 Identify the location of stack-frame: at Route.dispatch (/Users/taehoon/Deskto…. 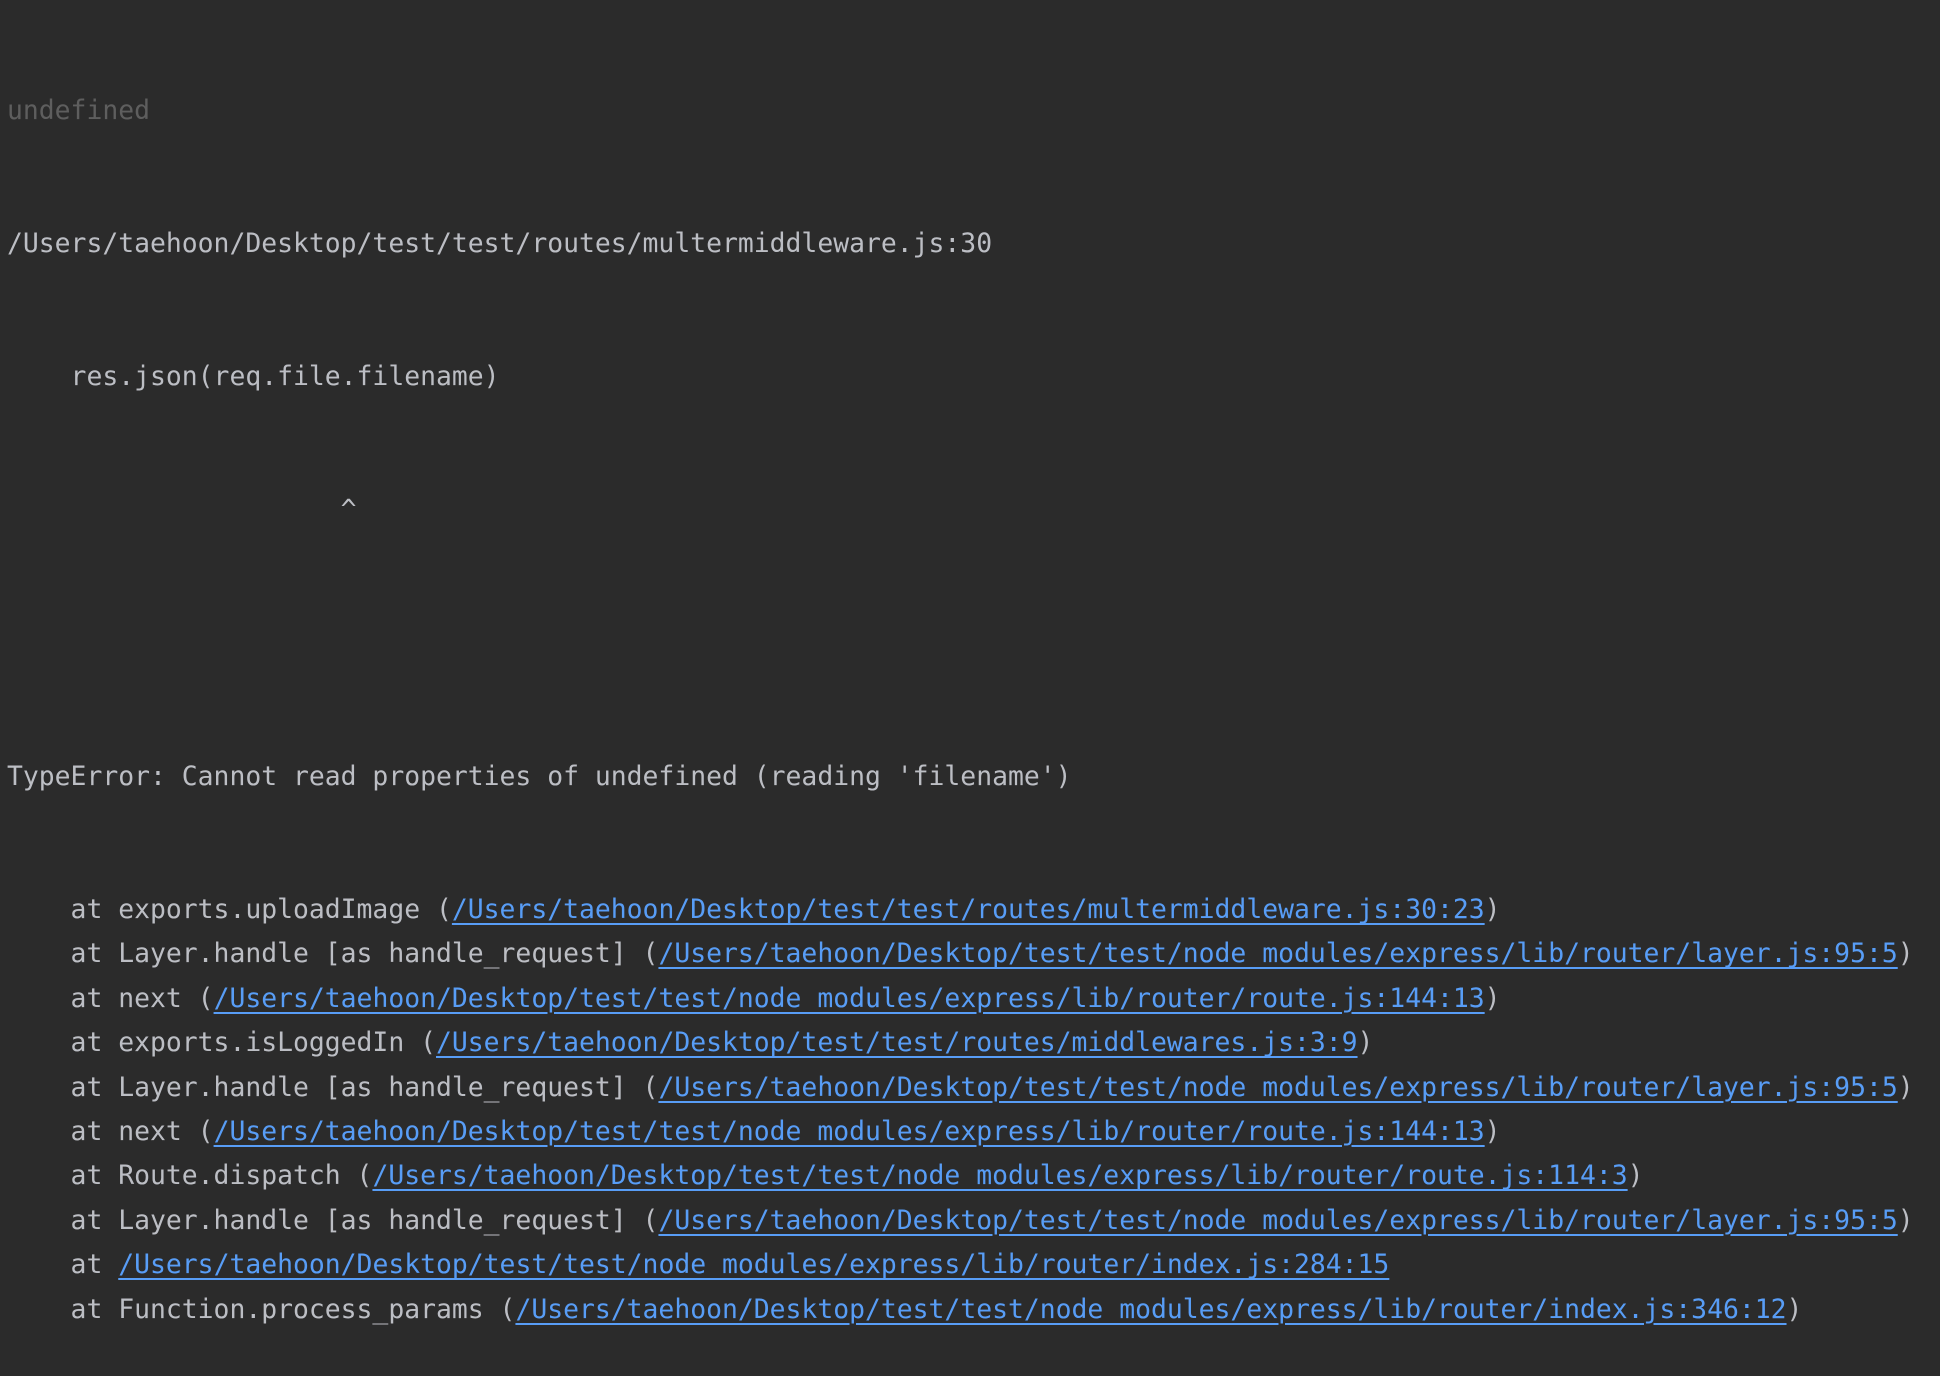
(973, 1176).